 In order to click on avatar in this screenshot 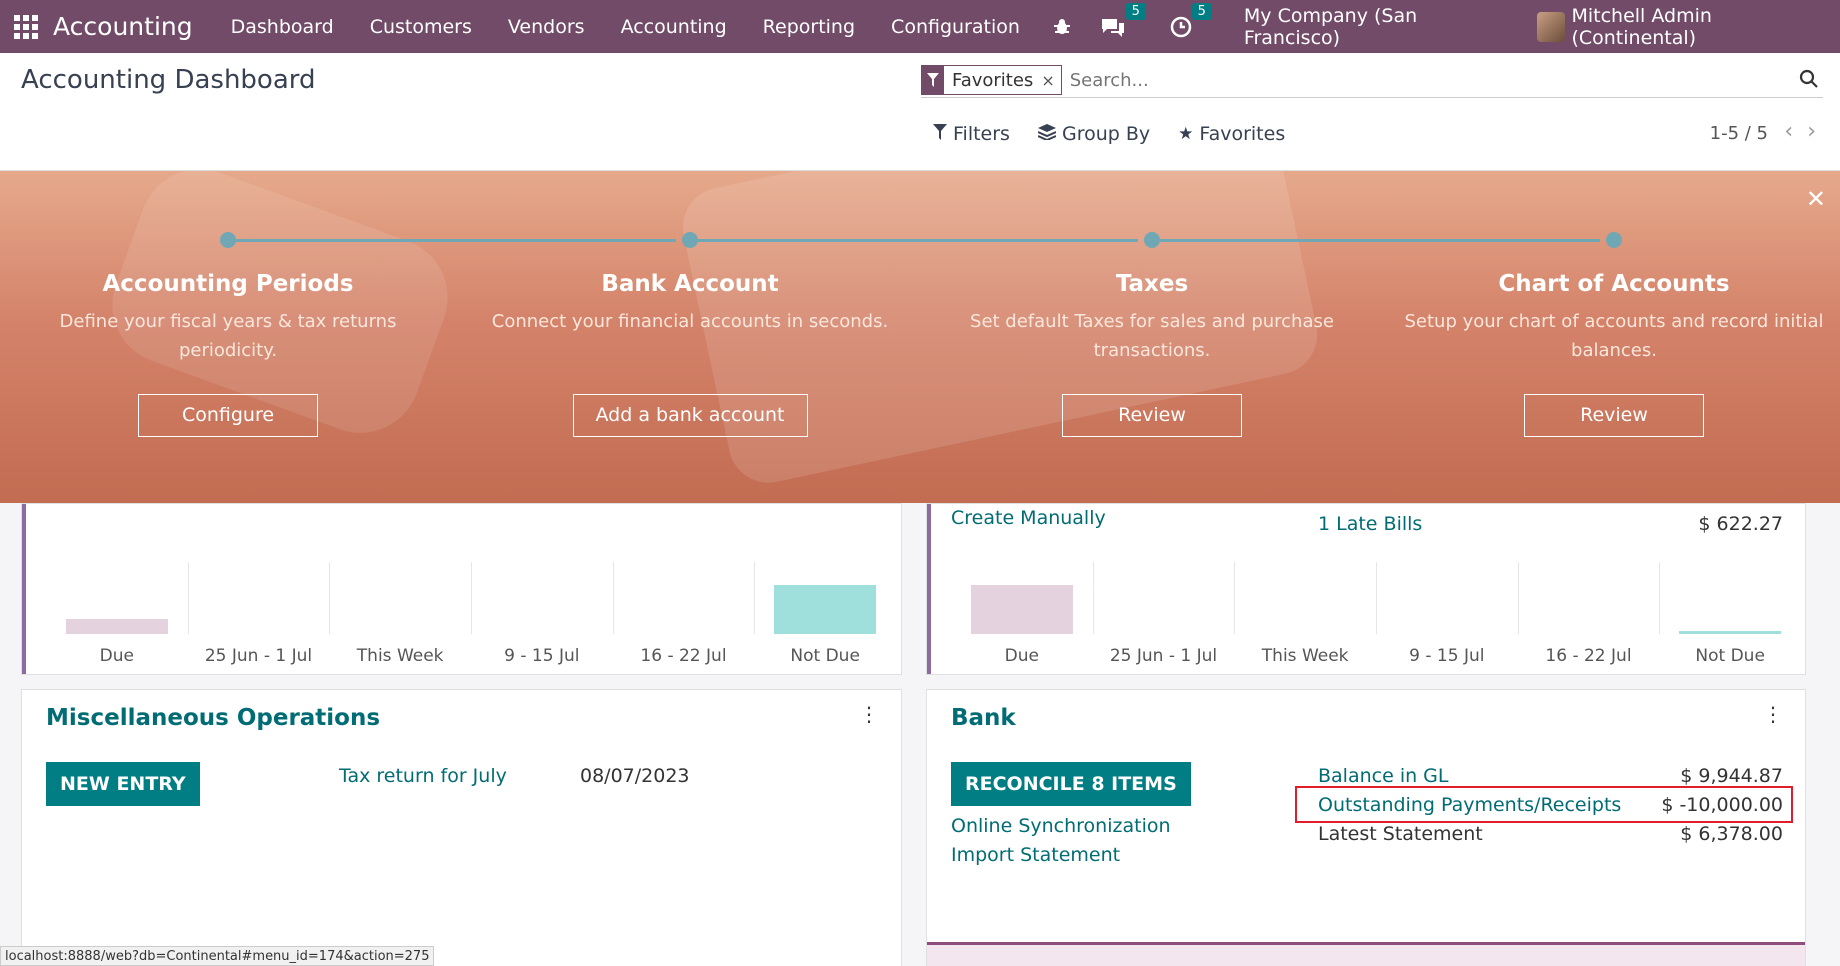, I will do `click(1551, 26)`.